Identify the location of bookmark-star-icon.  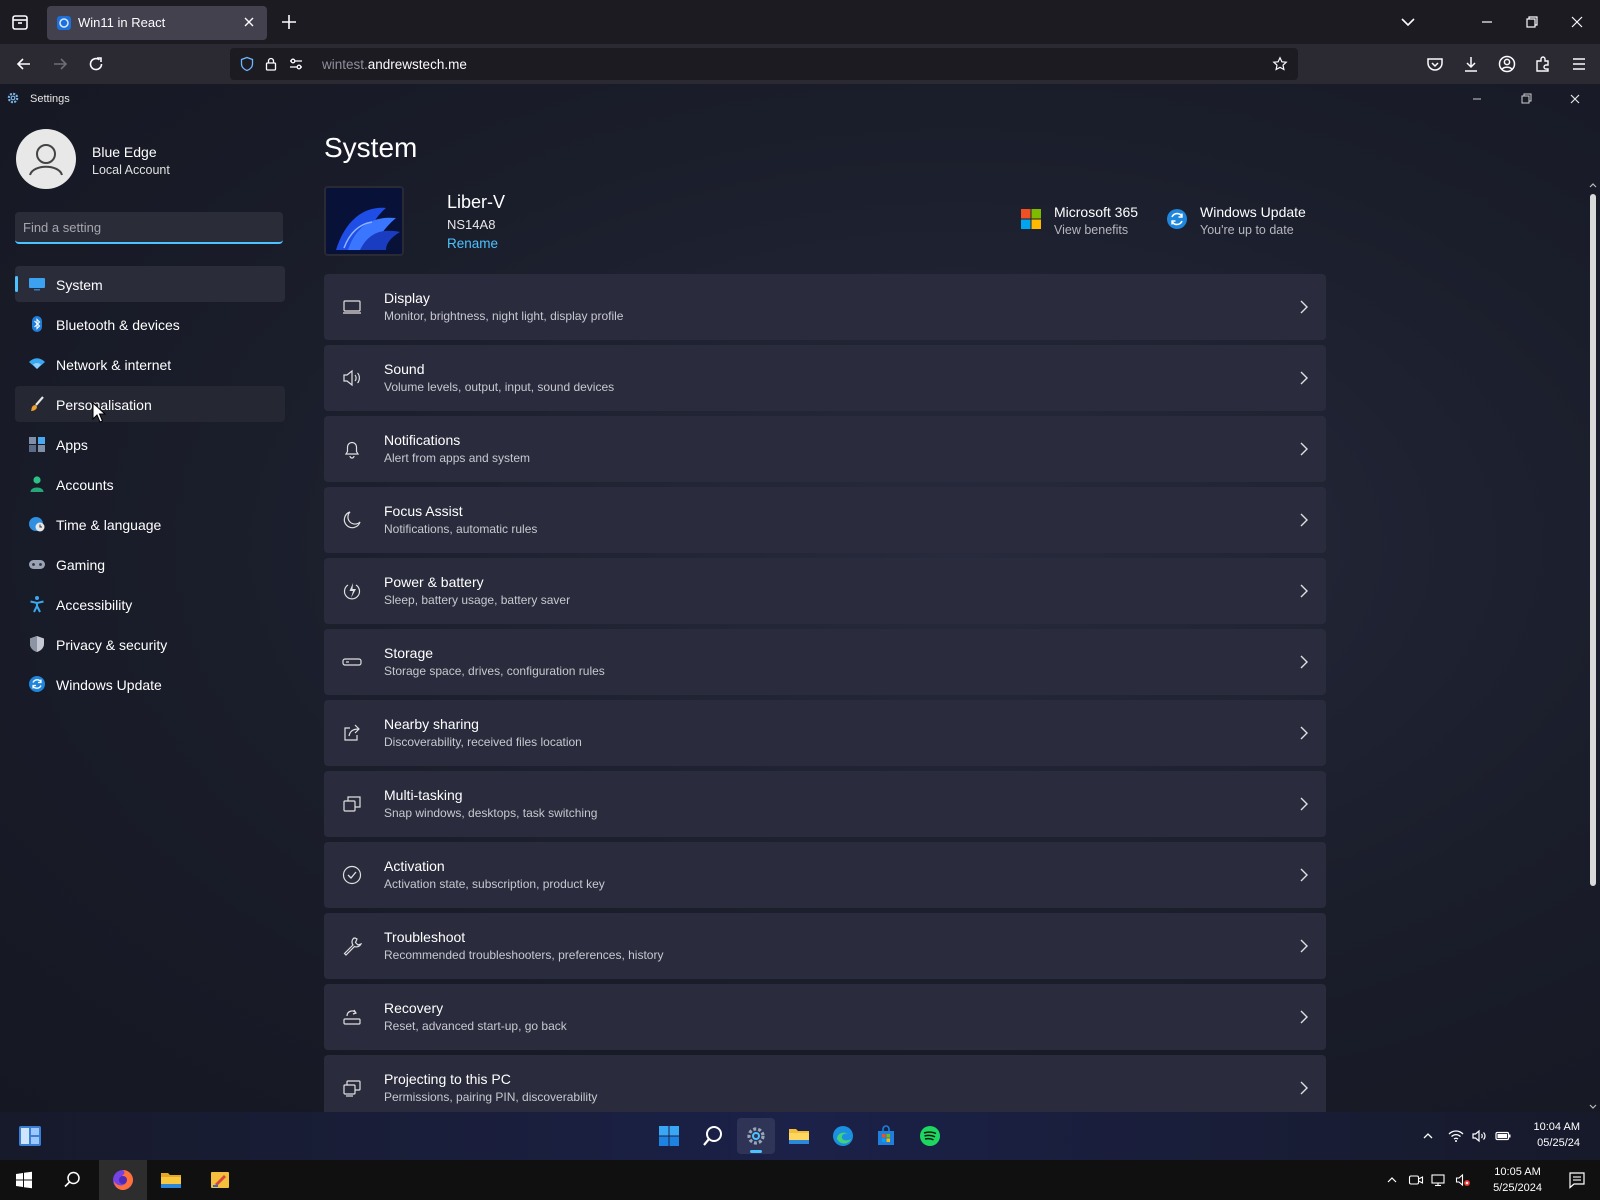
(1280, 64).